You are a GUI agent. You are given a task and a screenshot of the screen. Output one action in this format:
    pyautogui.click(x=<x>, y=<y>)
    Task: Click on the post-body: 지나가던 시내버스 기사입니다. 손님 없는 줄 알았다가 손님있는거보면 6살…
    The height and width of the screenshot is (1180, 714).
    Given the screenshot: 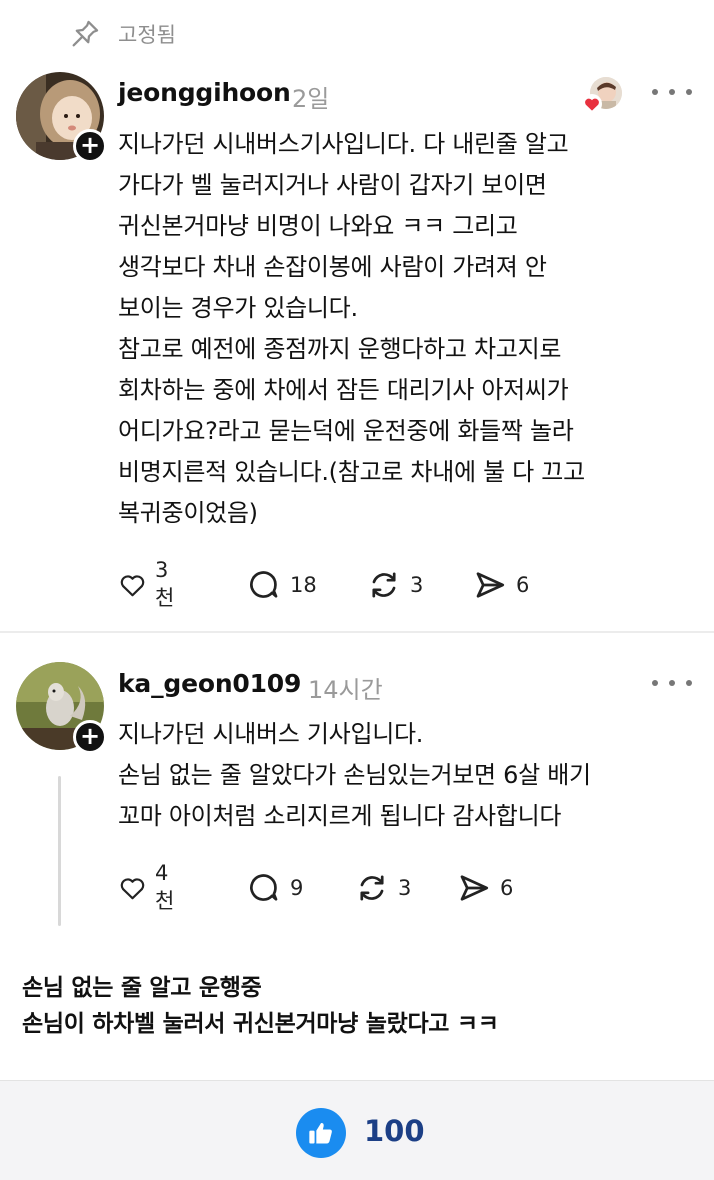 What is the action you would take?
    pyautogui.click(x=354, y=775)
    